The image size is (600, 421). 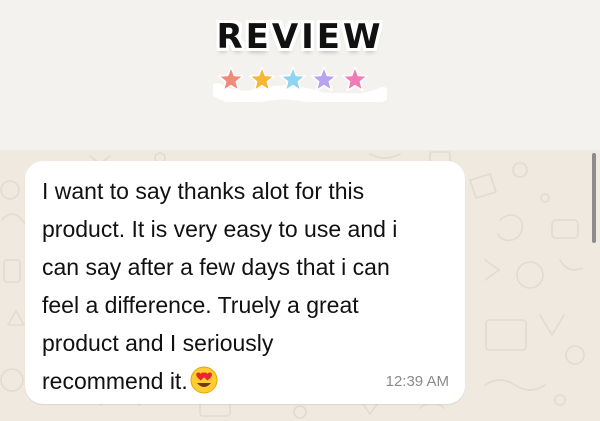 I want to click on chat-scrollbar, so click(x=594, y=198).